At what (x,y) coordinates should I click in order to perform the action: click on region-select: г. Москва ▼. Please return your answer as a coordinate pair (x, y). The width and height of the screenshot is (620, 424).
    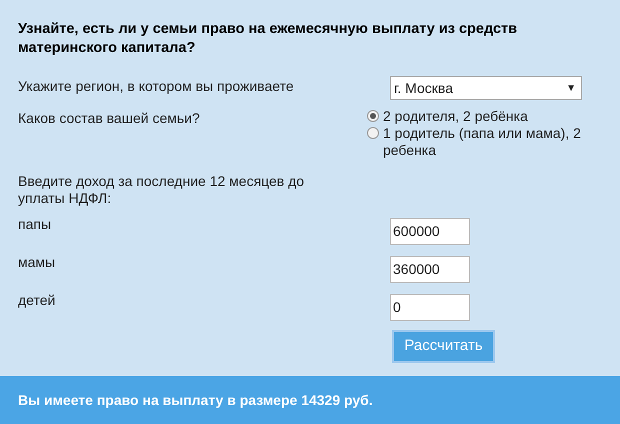
    Looking at the image, I should click on (486, 88).